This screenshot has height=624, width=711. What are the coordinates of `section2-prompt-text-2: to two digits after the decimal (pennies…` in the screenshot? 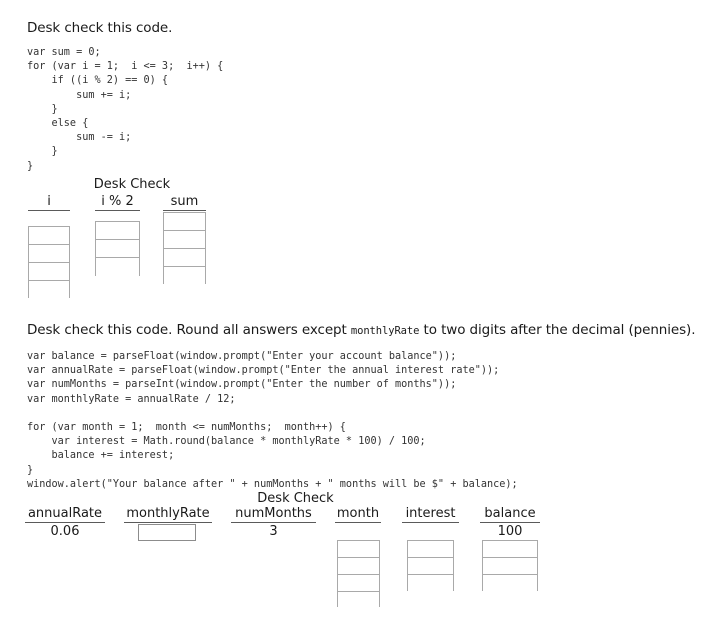 It's located at (557, 330).